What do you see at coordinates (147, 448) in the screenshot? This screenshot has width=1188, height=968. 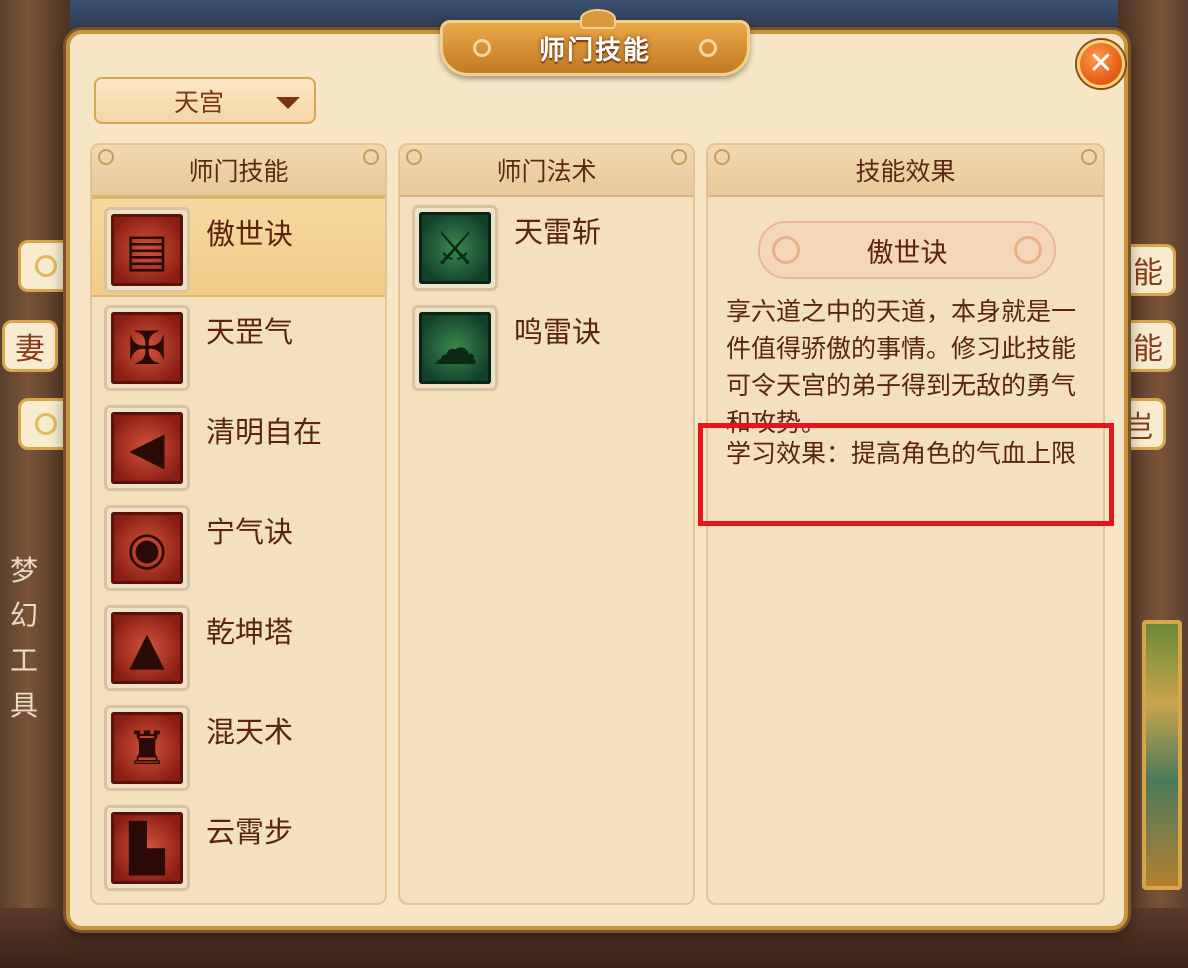 I see `horn-icon: ◀` at bounding box center [147, 448].